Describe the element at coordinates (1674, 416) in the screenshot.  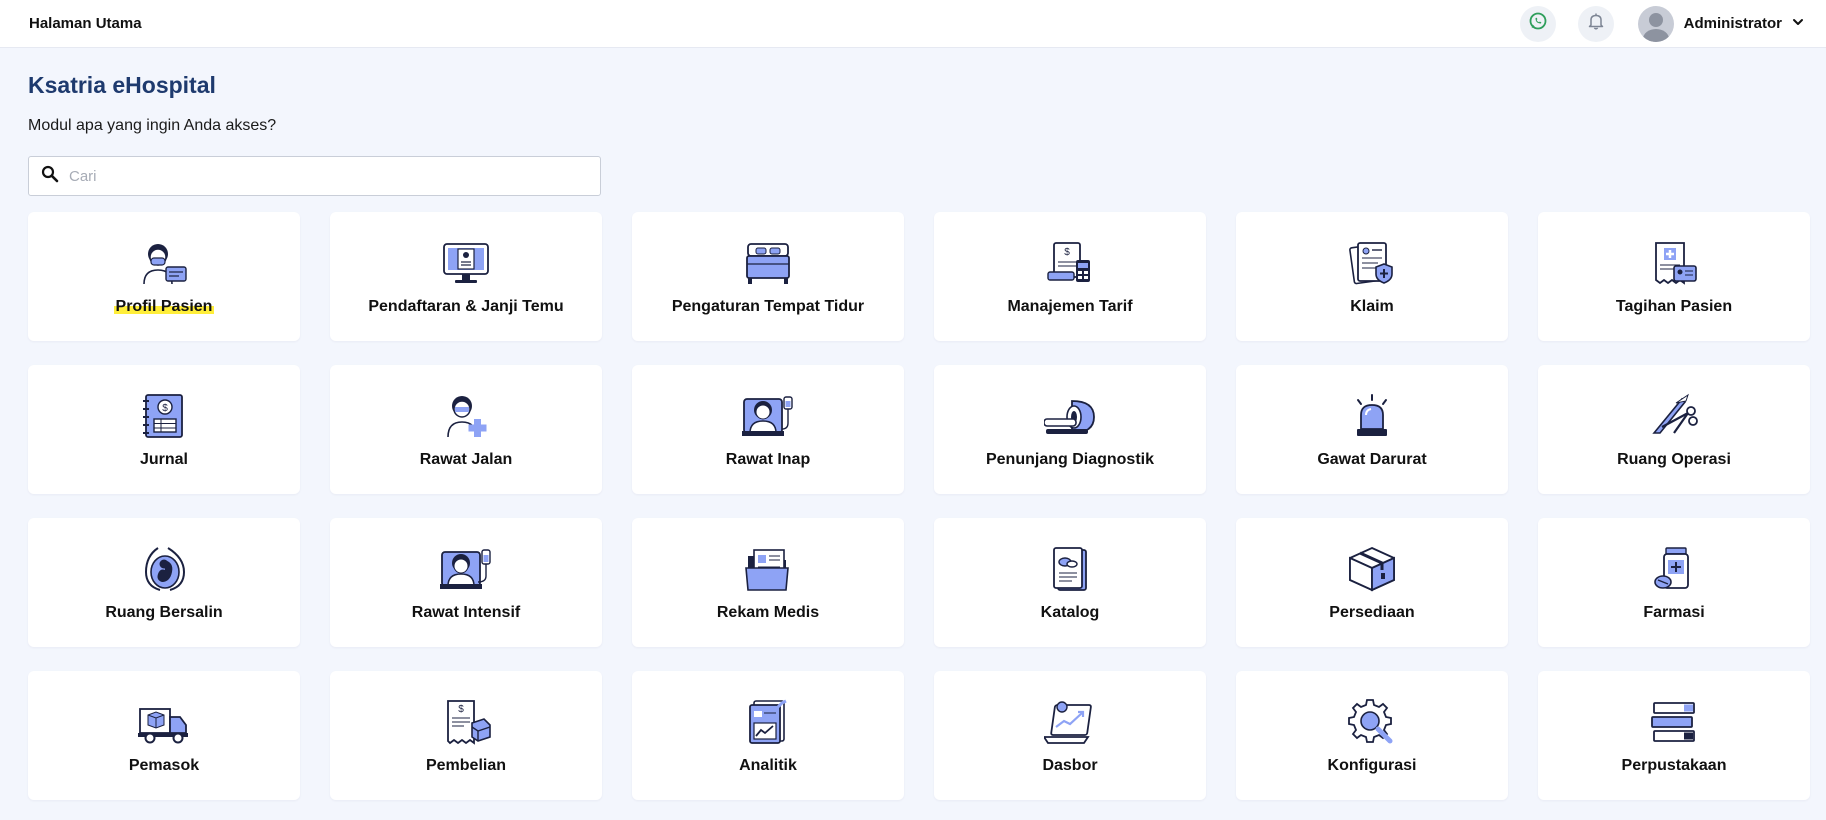
I see `surgery-tools-icon` at that location.